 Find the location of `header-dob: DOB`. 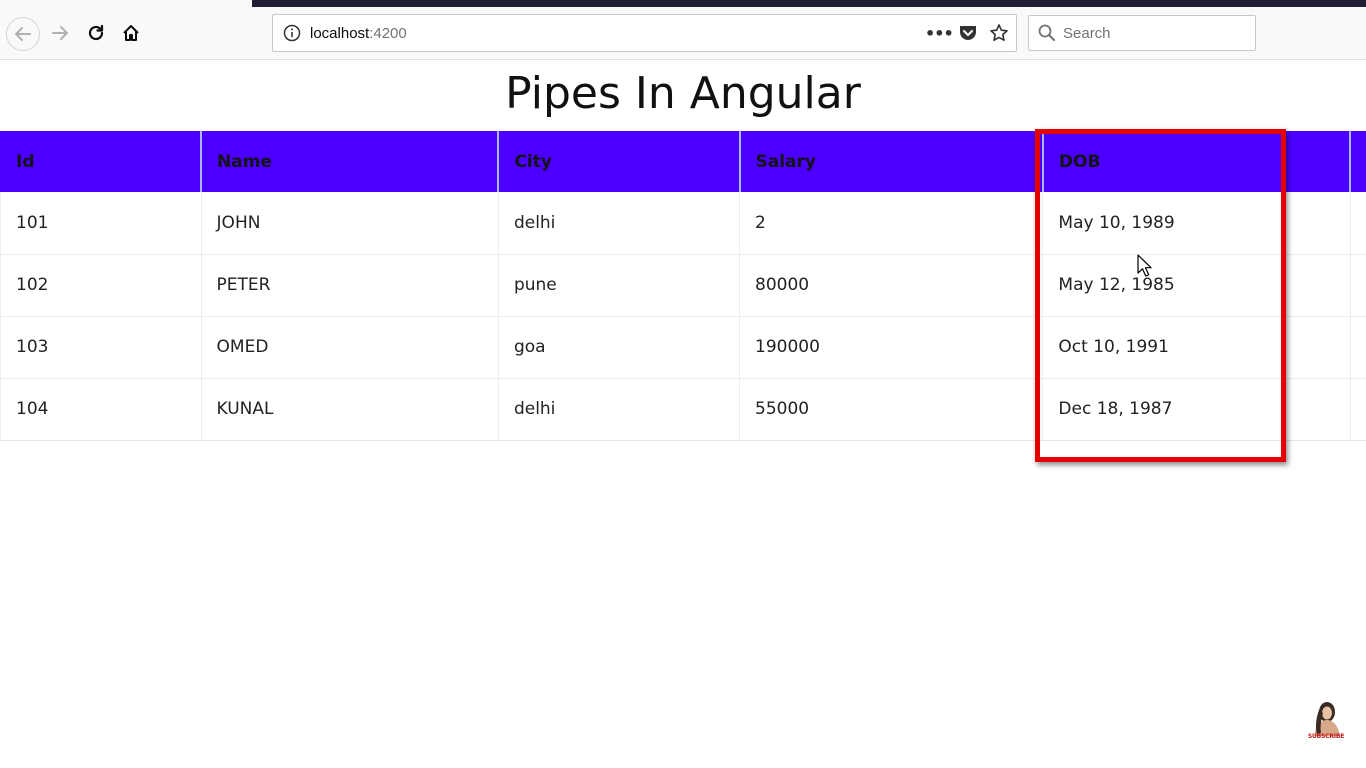

header-dob: DOB is located at coordinates (1195, 161).